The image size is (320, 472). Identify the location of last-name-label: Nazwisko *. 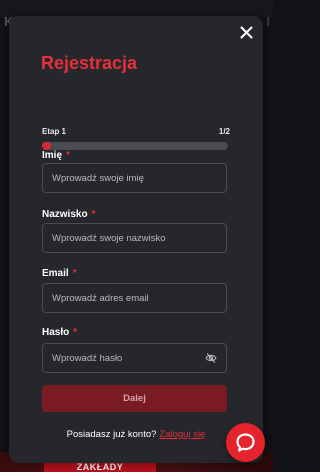
(68, 214).